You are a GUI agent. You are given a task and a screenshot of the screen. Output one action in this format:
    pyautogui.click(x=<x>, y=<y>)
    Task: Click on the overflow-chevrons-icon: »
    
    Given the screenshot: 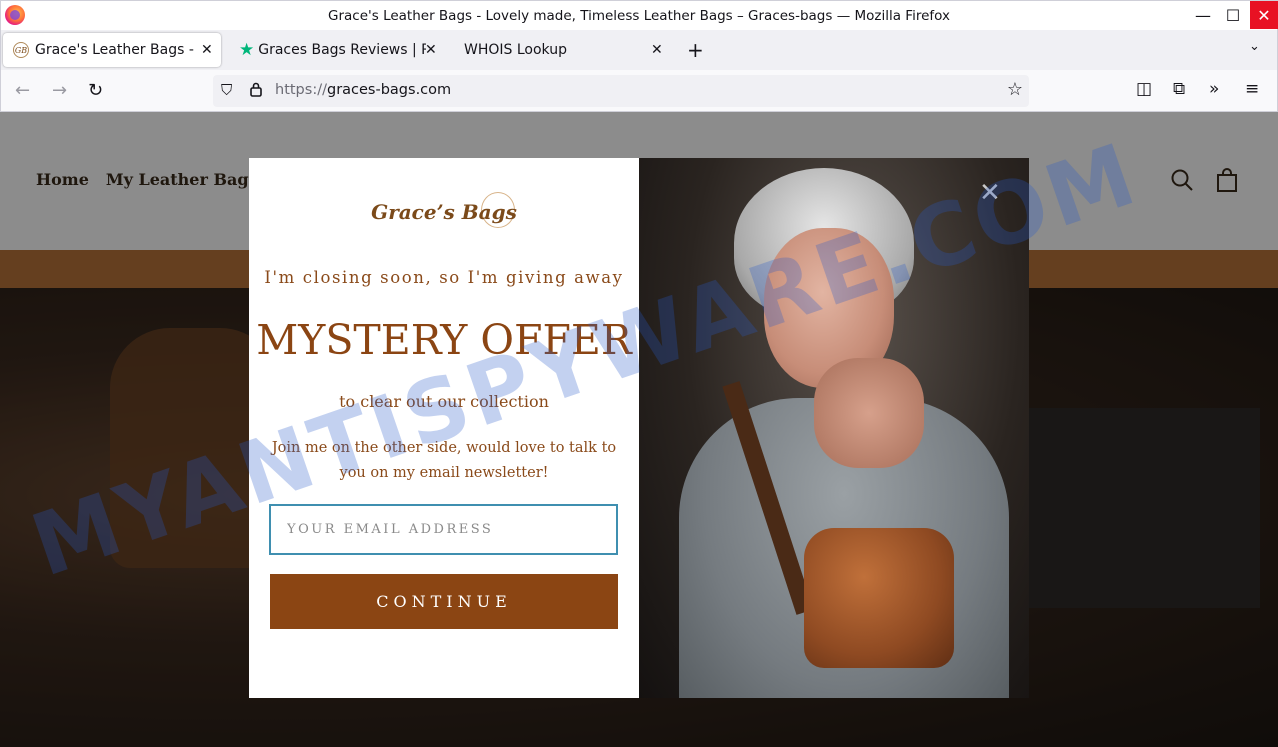 What is the action you would take?
    pyautogui.click(x=1214, y=89)
    